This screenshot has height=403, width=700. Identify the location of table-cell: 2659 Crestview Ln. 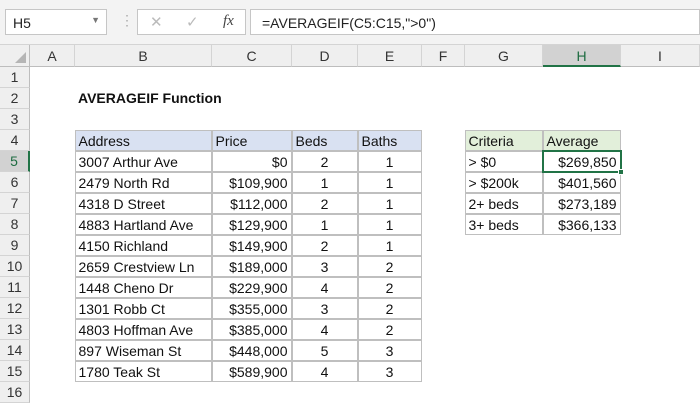
(143, 266).